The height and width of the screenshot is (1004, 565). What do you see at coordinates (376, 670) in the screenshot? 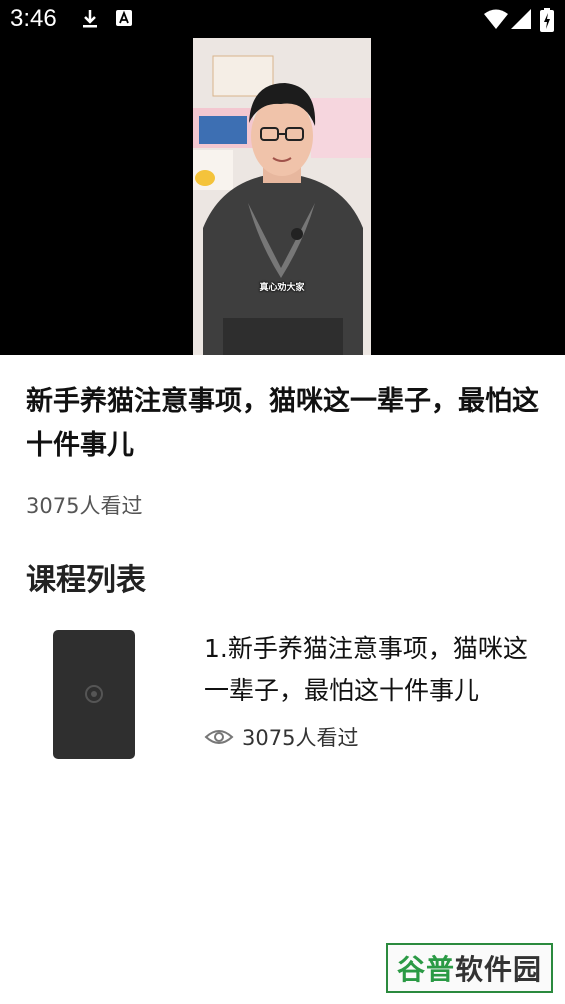
I see `list-item-title: 1.新手养猫注意事项，猫咪这一辈子，最怕这十件事儿` at bounding box center [376, 670].